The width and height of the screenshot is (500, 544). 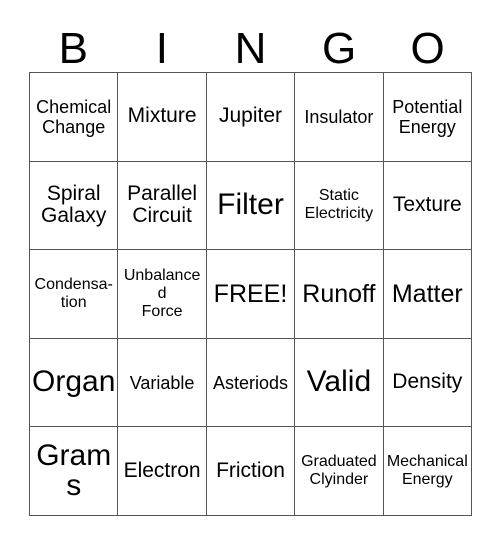 I want to click on bingo-cell: Insulator, so click(x=339, y=117).